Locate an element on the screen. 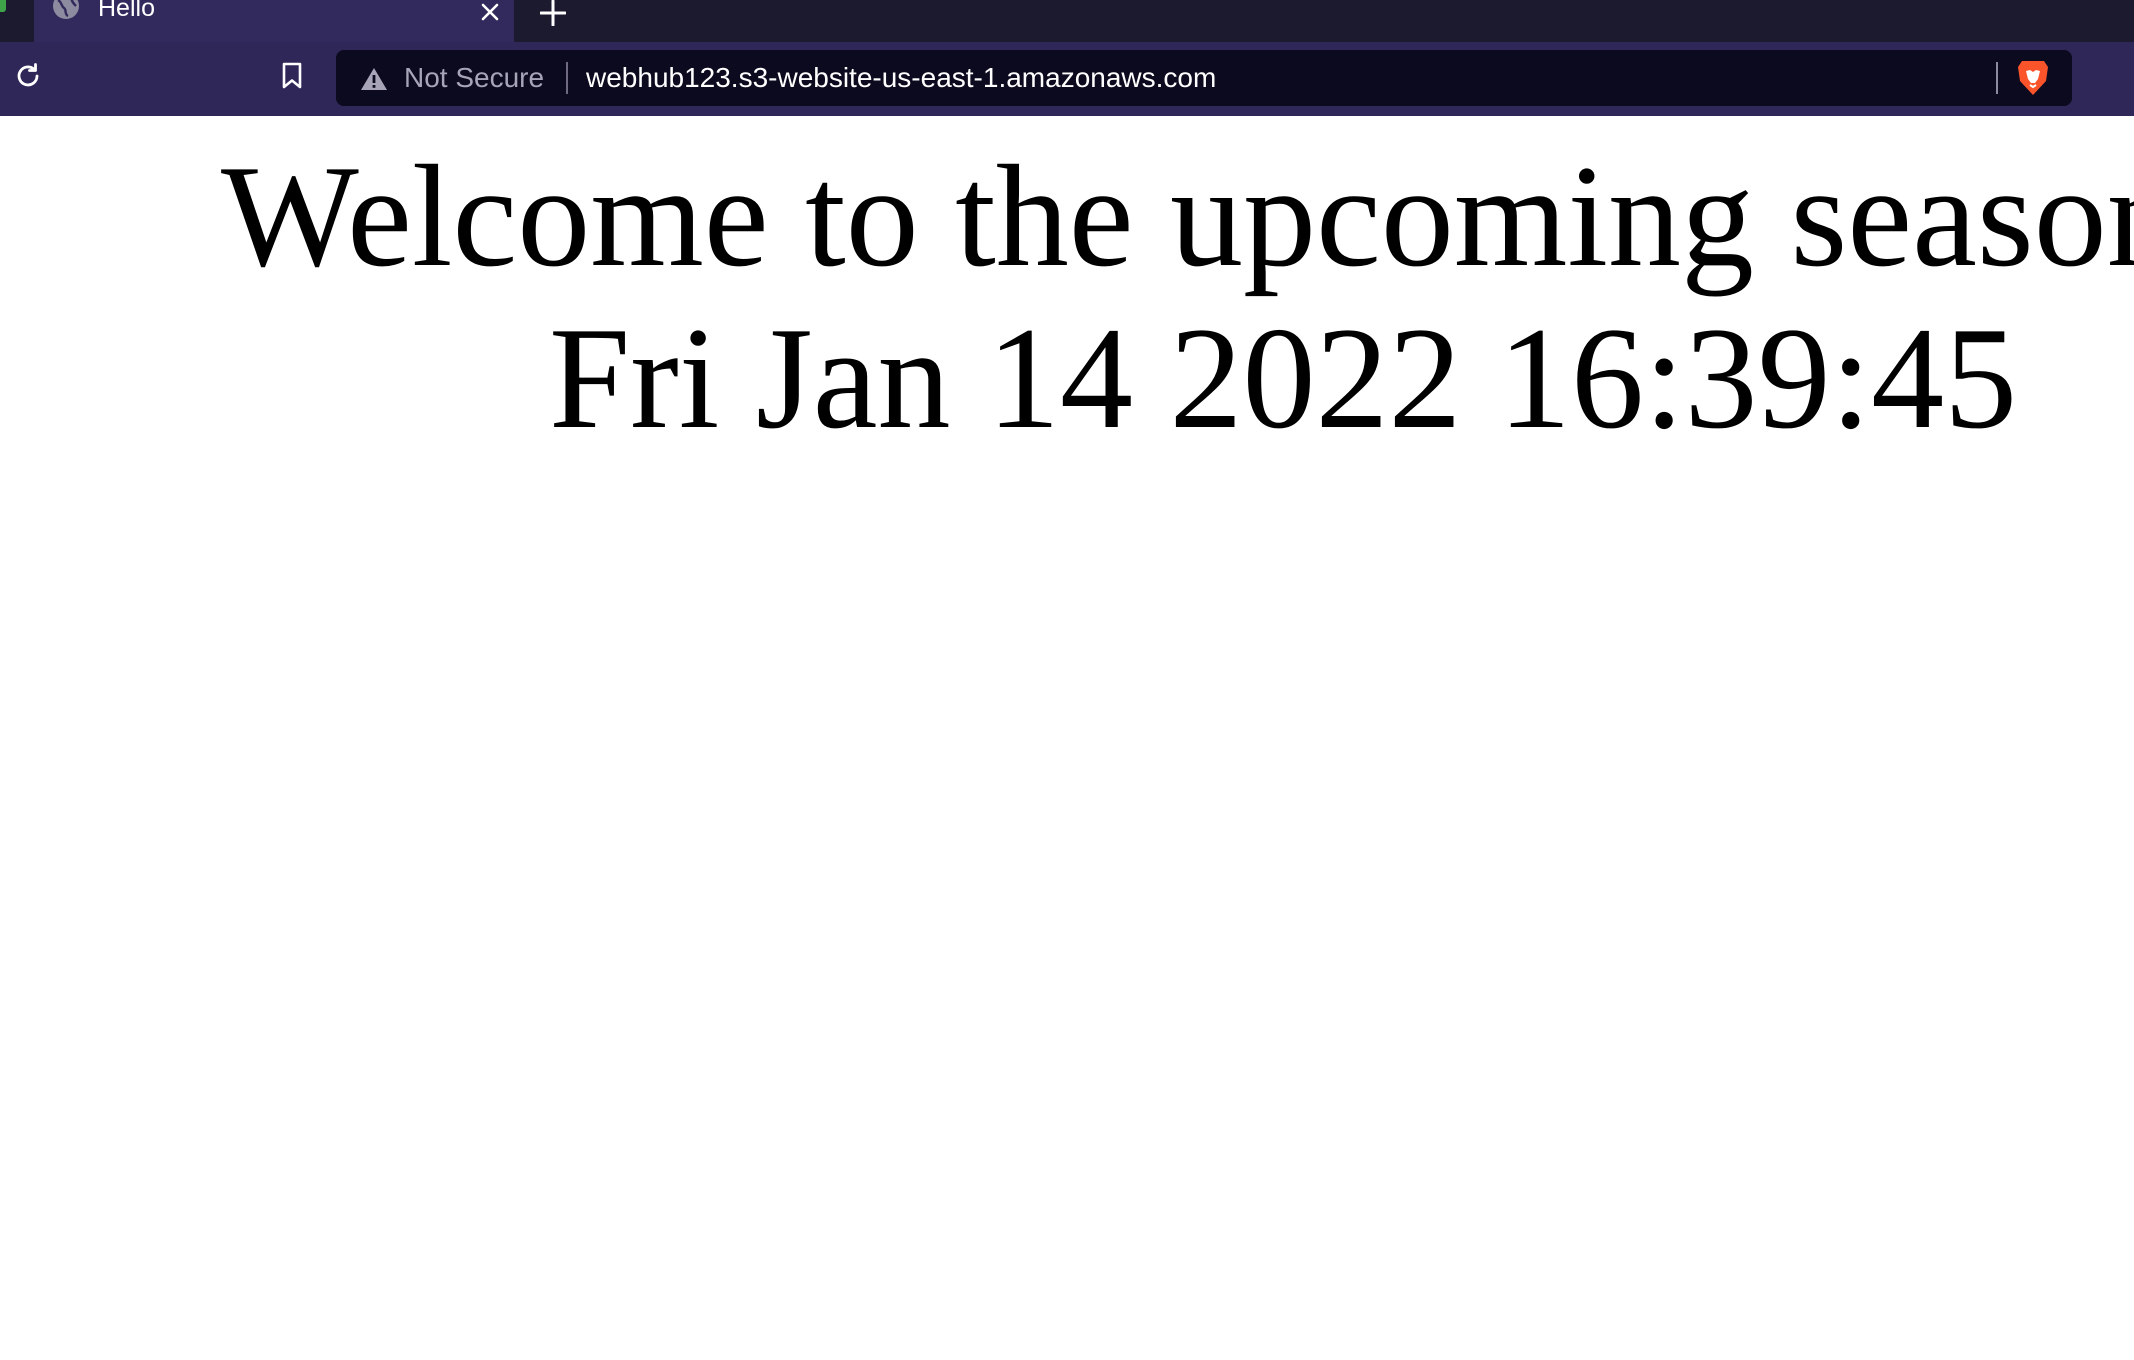  shields-divider is located at coordinates (1997, 78).